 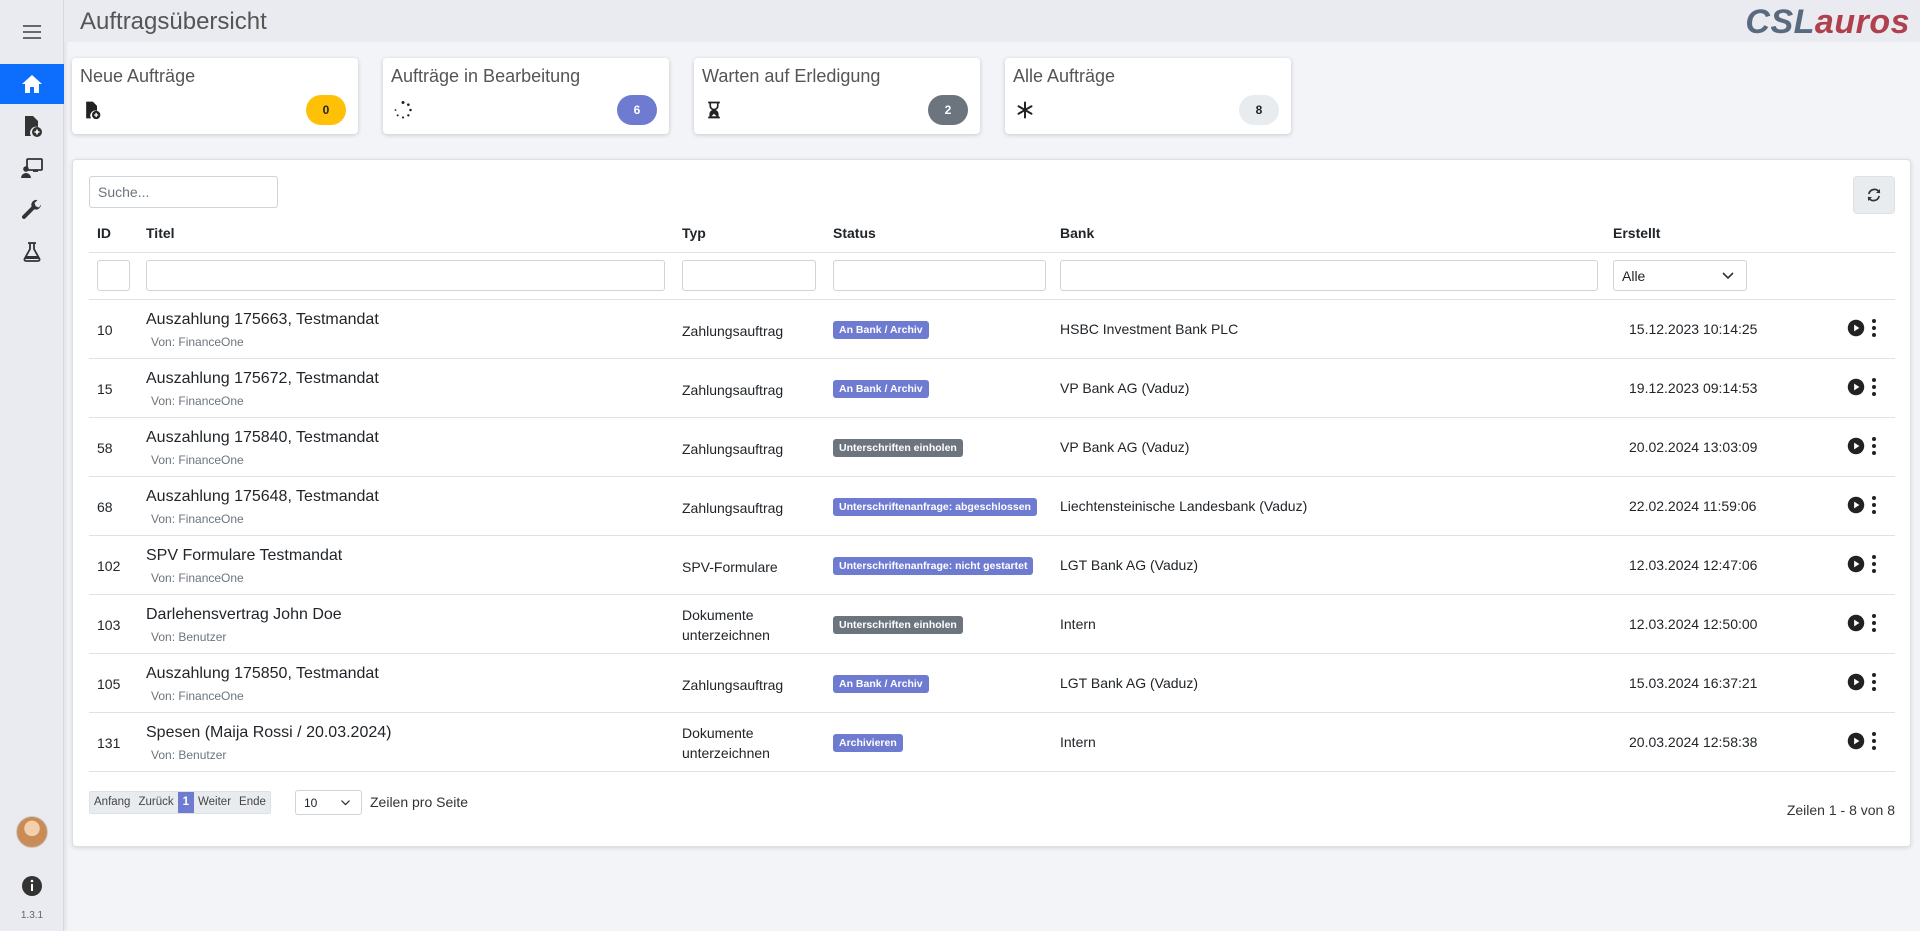 I want to click on hourglass-icon, so click(x=714, y=110).